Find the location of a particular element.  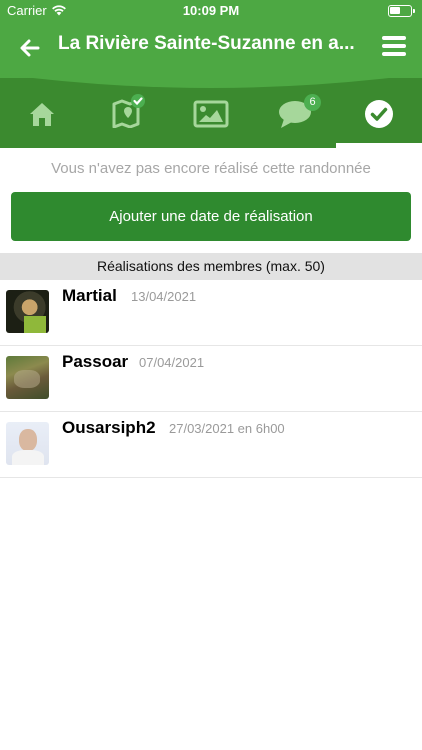

list-item: Ousarsiph2 27/03/2021 en 6h00 is located at coordinates (211, 445).